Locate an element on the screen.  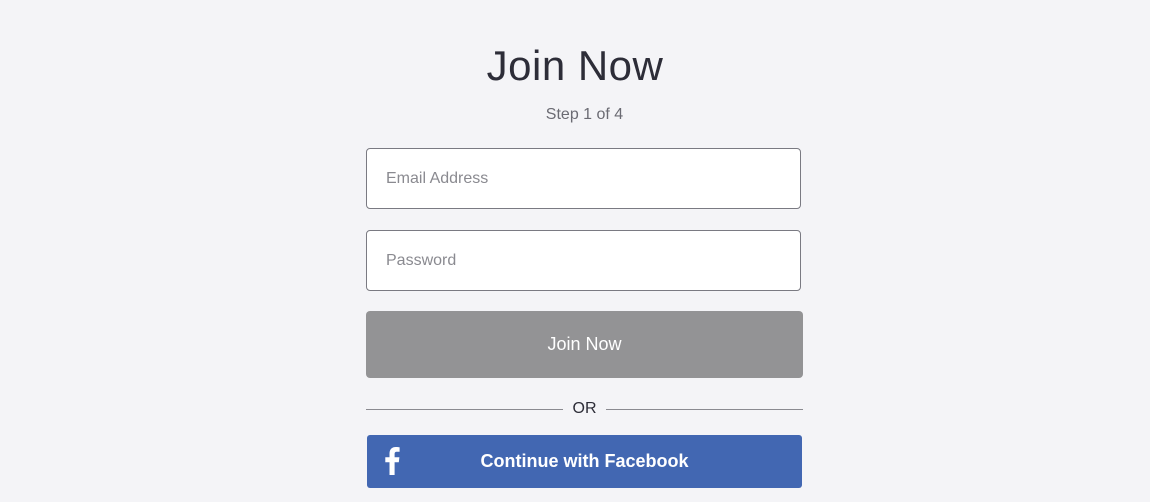
divider-line-right is located at coordinates (704, 409).